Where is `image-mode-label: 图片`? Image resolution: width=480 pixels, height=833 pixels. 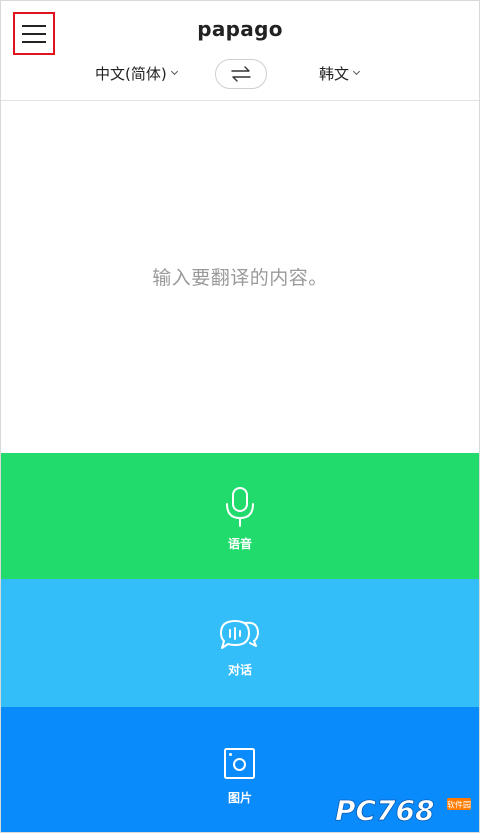 image-mode-label: 图片 is located at coordinates (239, 798).